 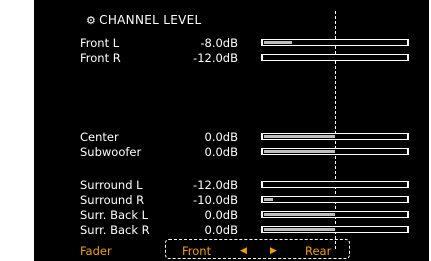 I want to click on channel-row-front-r: Front R -12.0dB, so click(x=231, y=58).